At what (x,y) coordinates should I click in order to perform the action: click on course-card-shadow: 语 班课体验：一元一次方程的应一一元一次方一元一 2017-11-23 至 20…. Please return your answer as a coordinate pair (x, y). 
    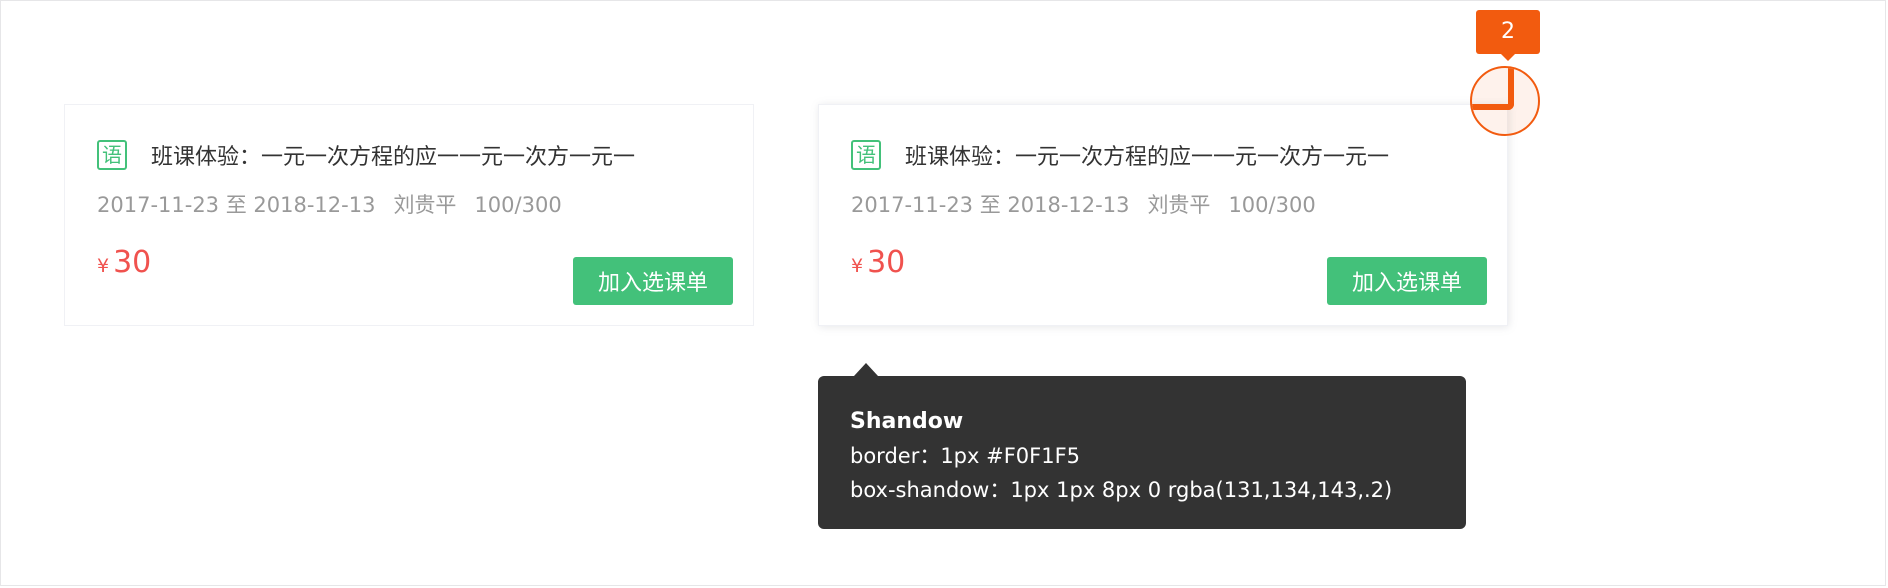
    Looking at the image, I should click on (1163, 215).